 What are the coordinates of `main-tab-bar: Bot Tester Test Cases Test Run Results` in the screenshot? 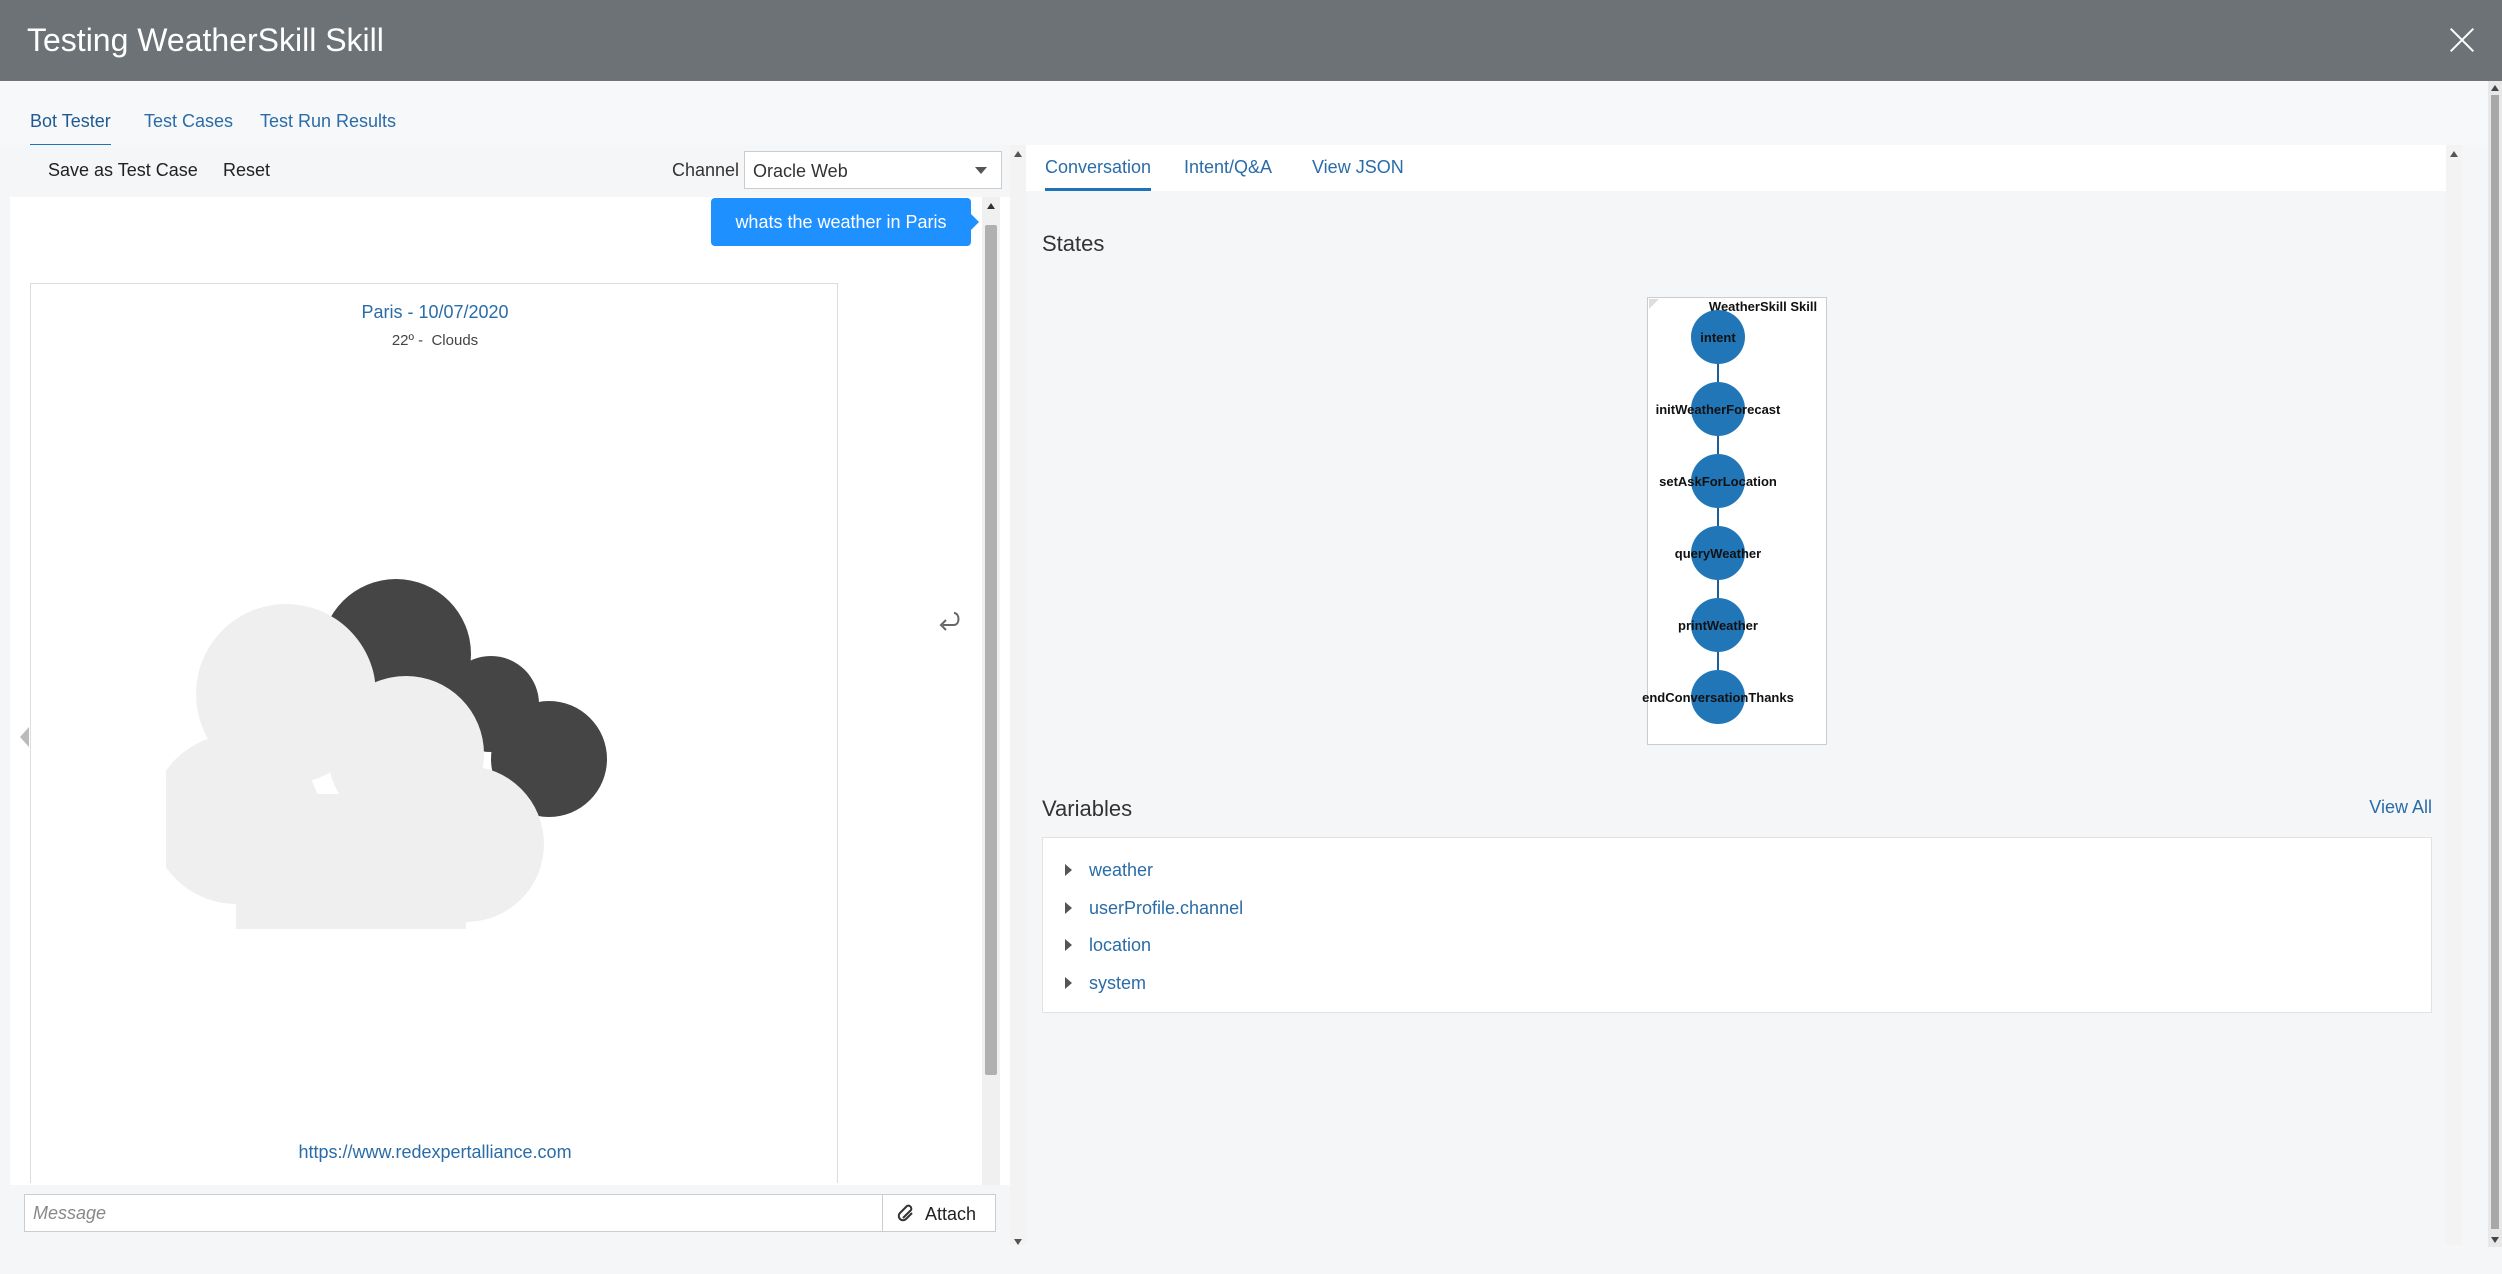 It's located at (1244, 114).